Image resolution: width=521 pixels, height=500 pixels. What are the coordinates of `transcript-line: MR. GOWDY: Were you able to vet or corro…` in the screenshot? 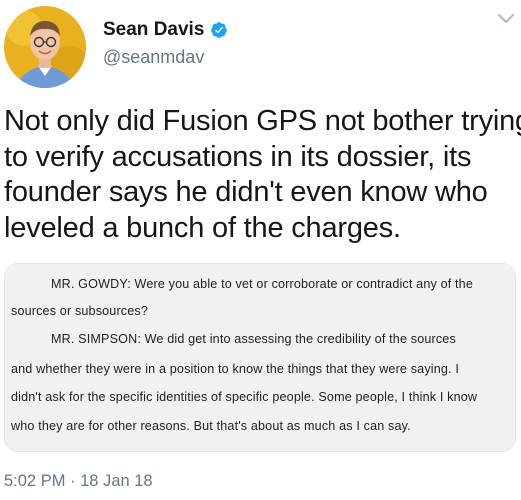 It's located at (262, 284).